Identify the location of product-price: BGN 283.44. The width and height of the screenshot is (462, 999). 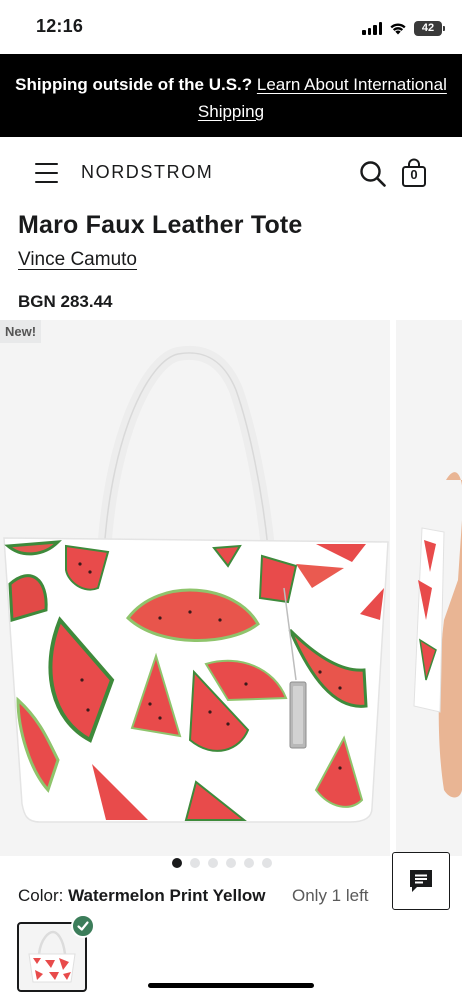
(65, 301).